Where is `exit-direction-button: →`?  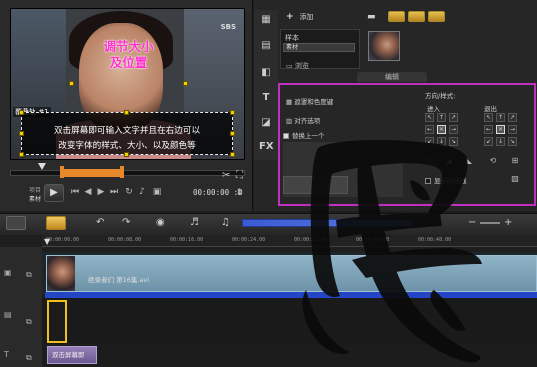
exit-direction-button: → is located at coordinates (512, 129).